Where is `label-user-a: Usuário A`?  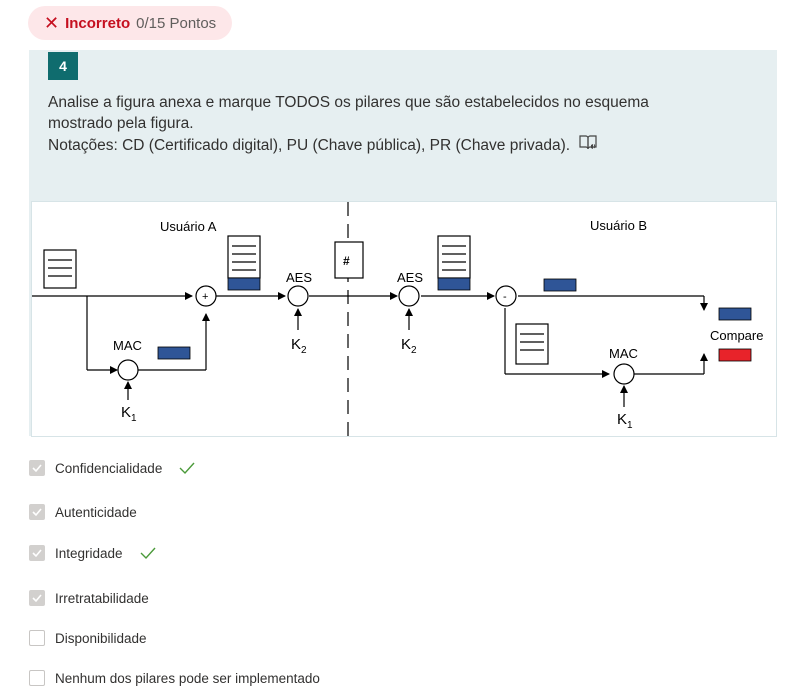 label-user-a: Usuário A is located at coordinates (188, 226).